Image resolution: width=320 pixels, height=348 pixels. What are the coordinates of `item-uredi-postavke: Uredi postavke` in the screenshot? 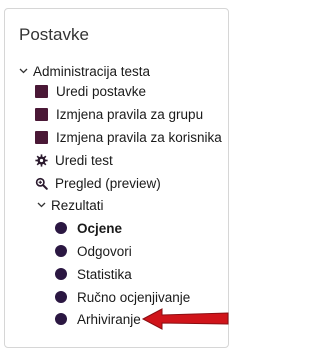 It's located at (90, 91).